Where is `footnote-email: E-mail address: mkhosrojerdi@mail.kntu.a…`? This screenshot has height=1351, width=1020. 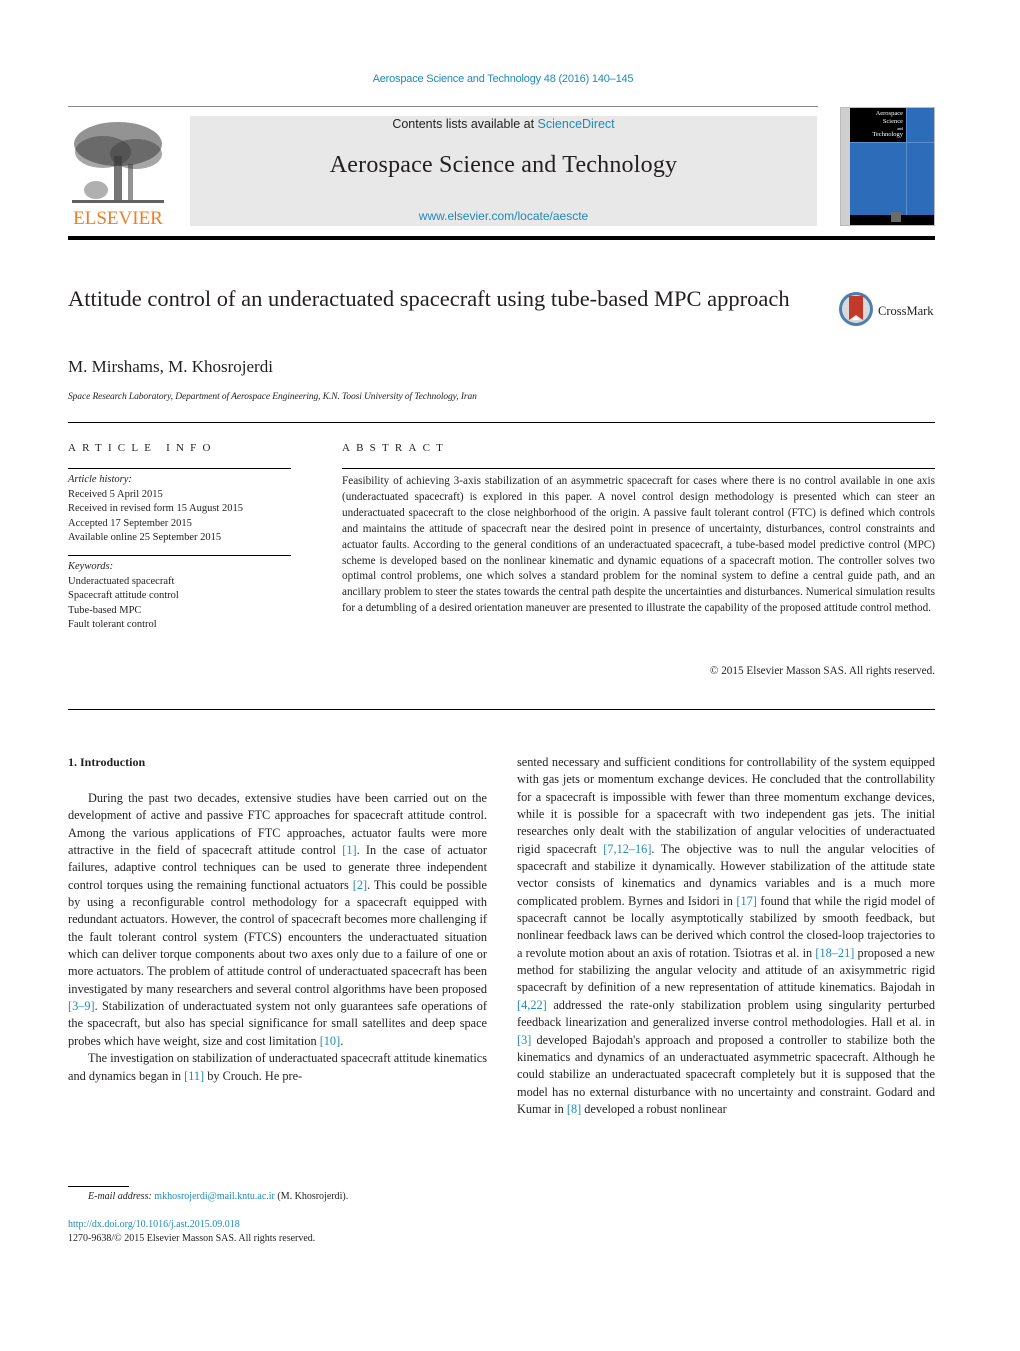 footnote-email: E-mail address: mkhosrojerdi@mail.kntu.a… is located at coordinates (218, 1196).